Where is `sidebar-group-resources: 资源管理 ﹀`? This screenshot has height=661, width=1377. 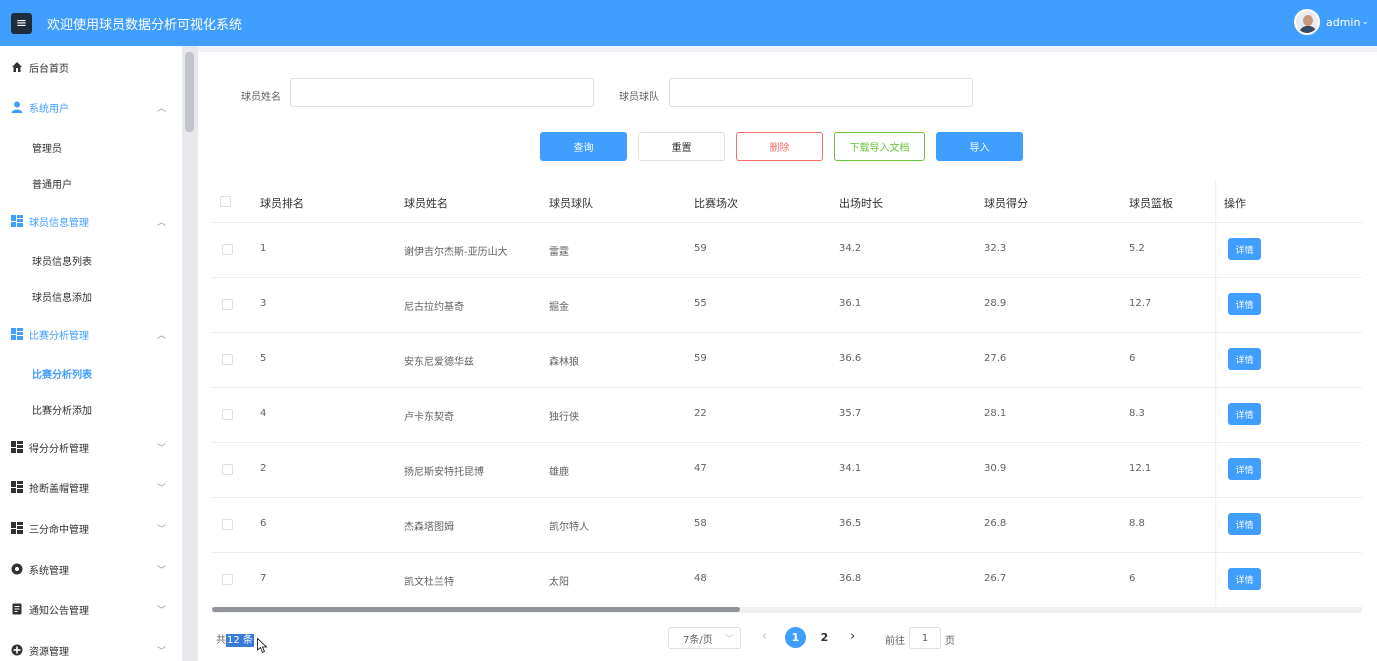 sidebar-group-resources: 资源管理 ﹀ is located at coordinates (91, 650).